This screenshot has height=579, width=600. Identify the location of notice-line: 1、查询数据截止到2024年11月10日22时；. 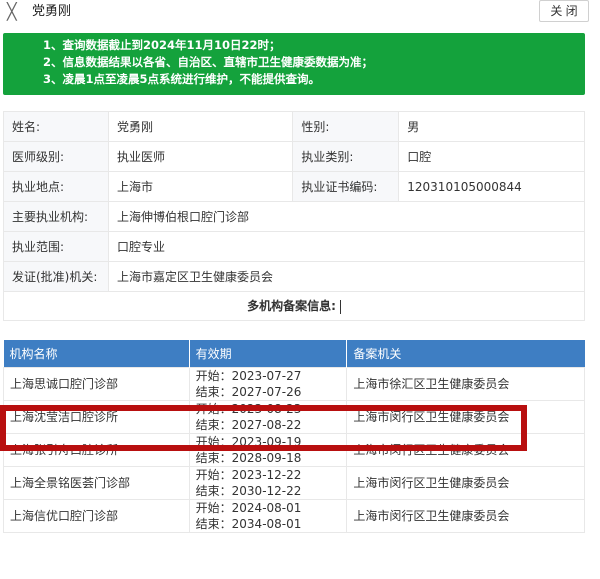
(162, 45).